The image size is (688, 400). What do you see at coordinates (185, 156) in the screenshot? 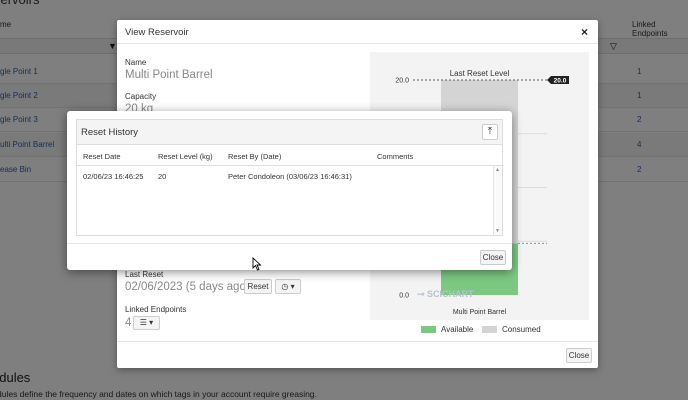
I see `column-header-reset-level: Reset Level (kg)` at bounding box center [185, 156].